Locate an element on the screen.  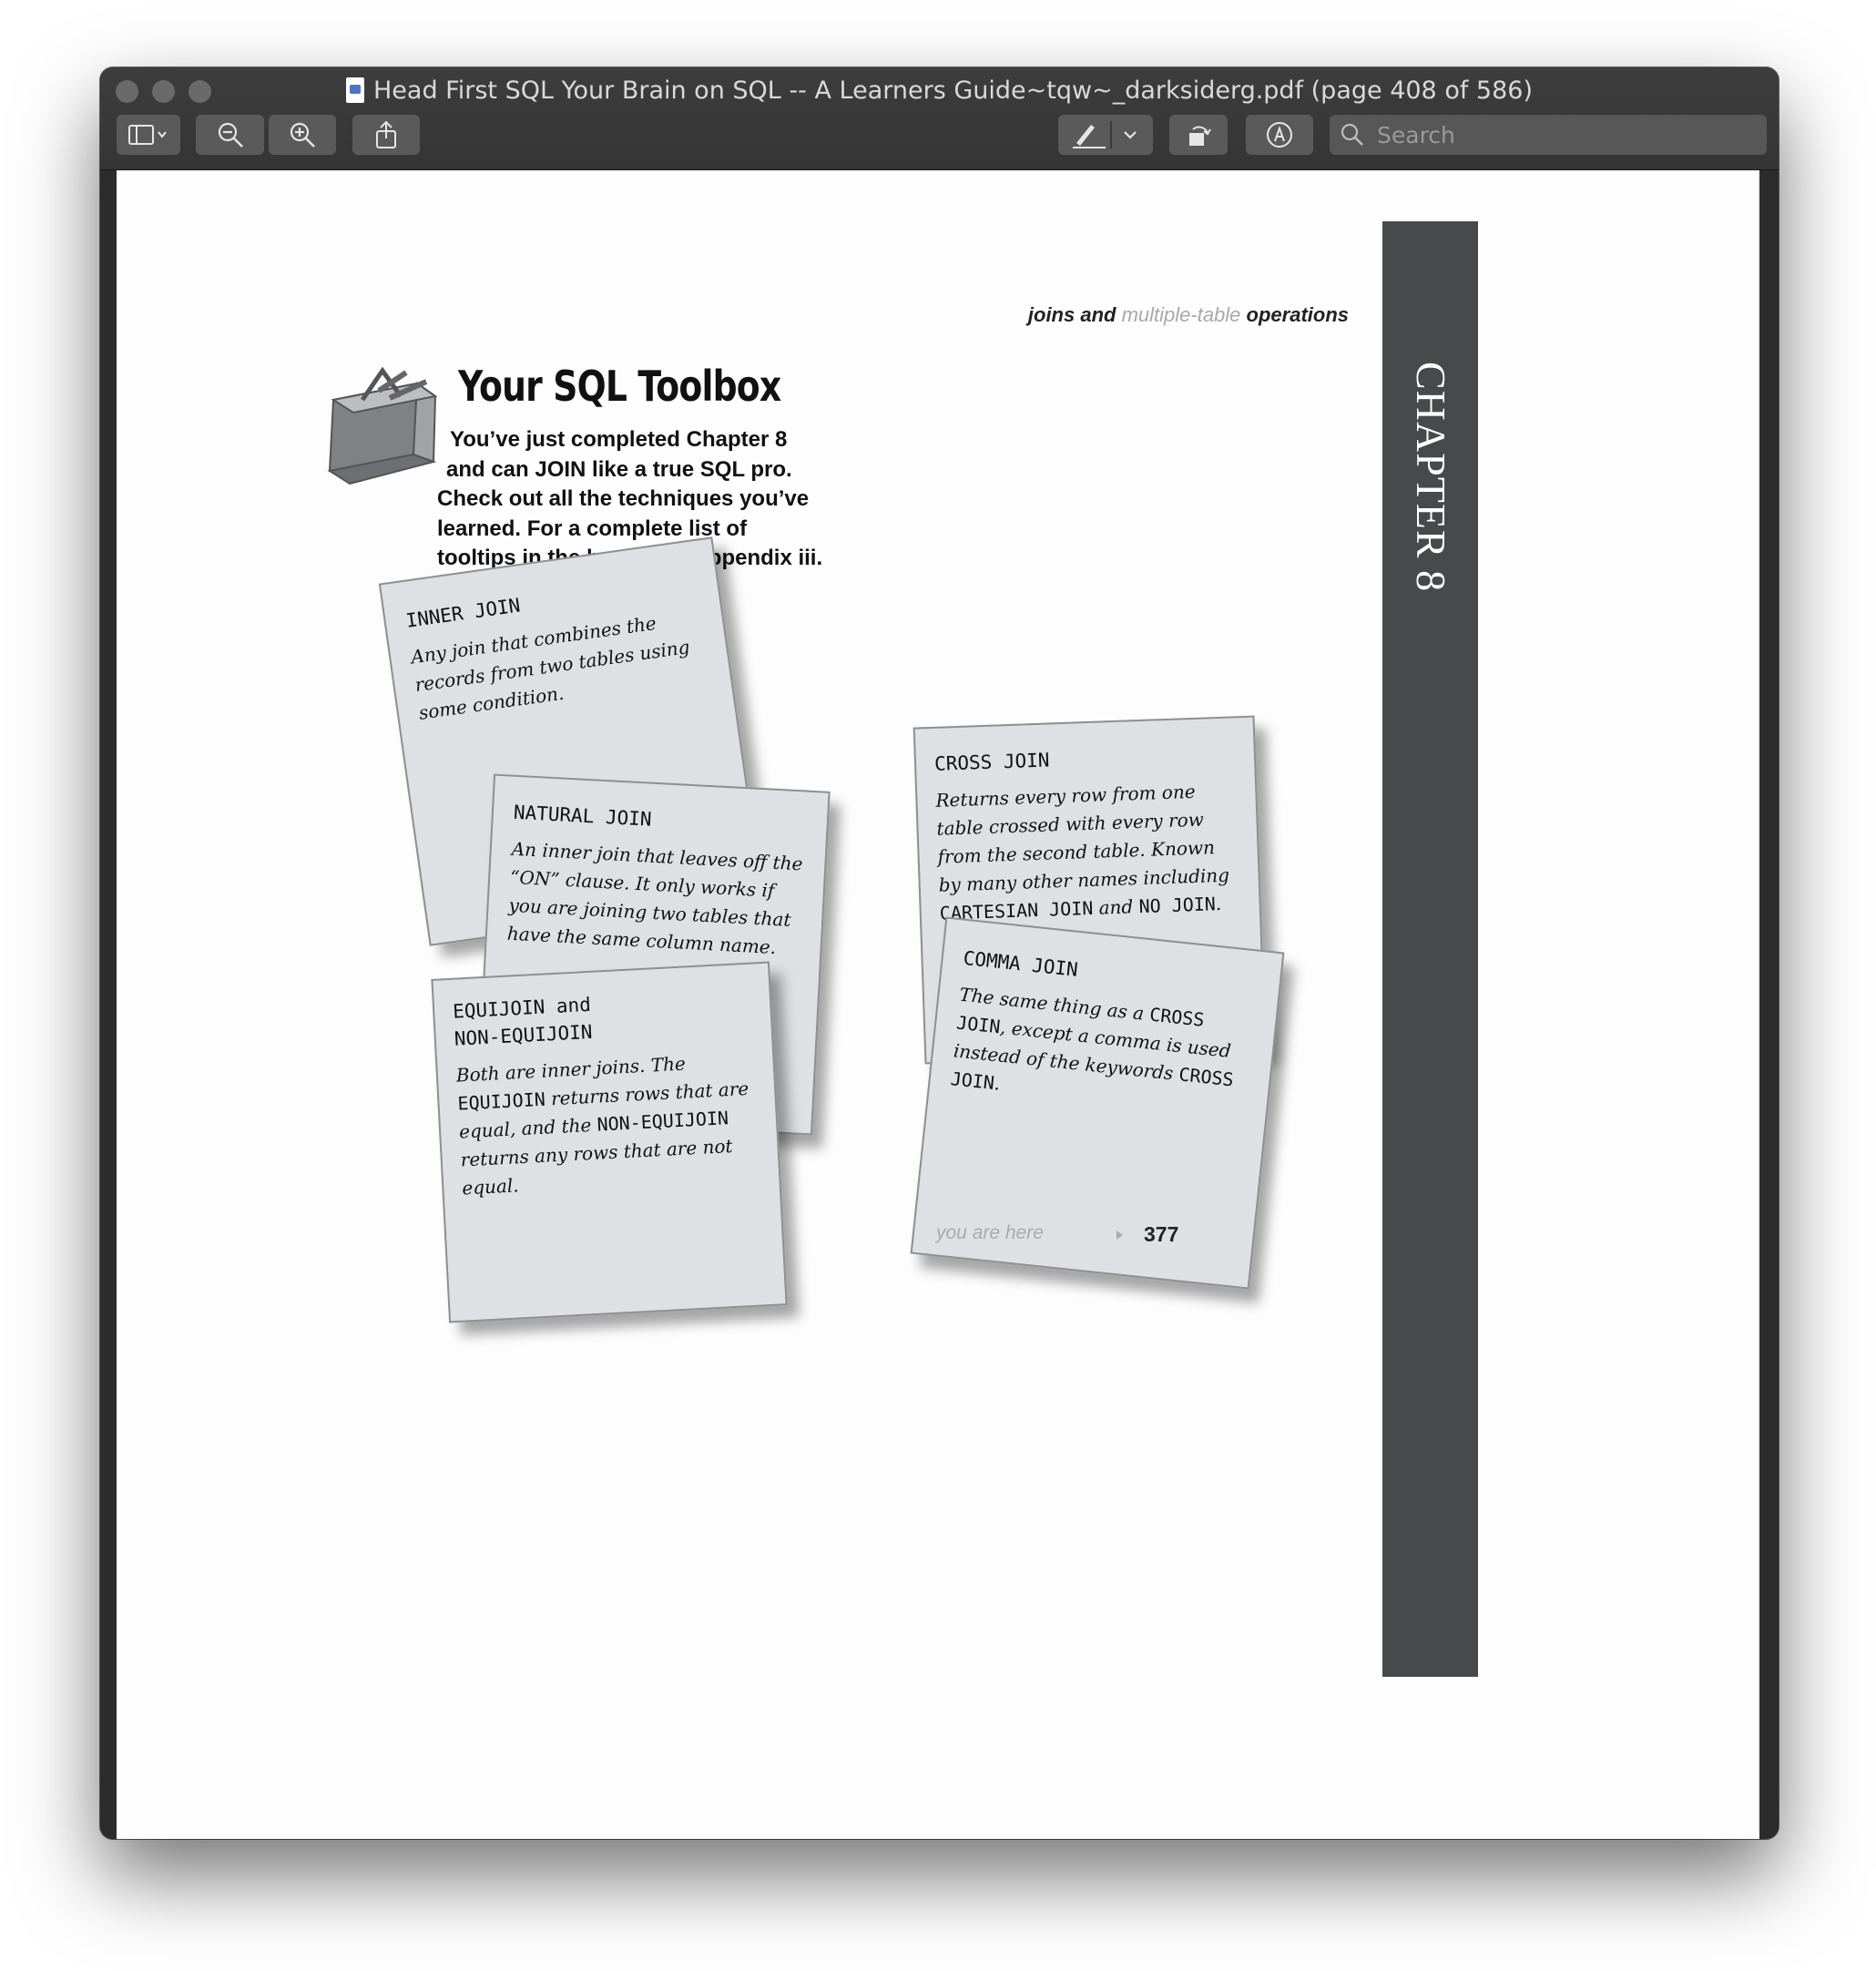
card-keyword: NO JOIN is located at coordinates (1177, 905).